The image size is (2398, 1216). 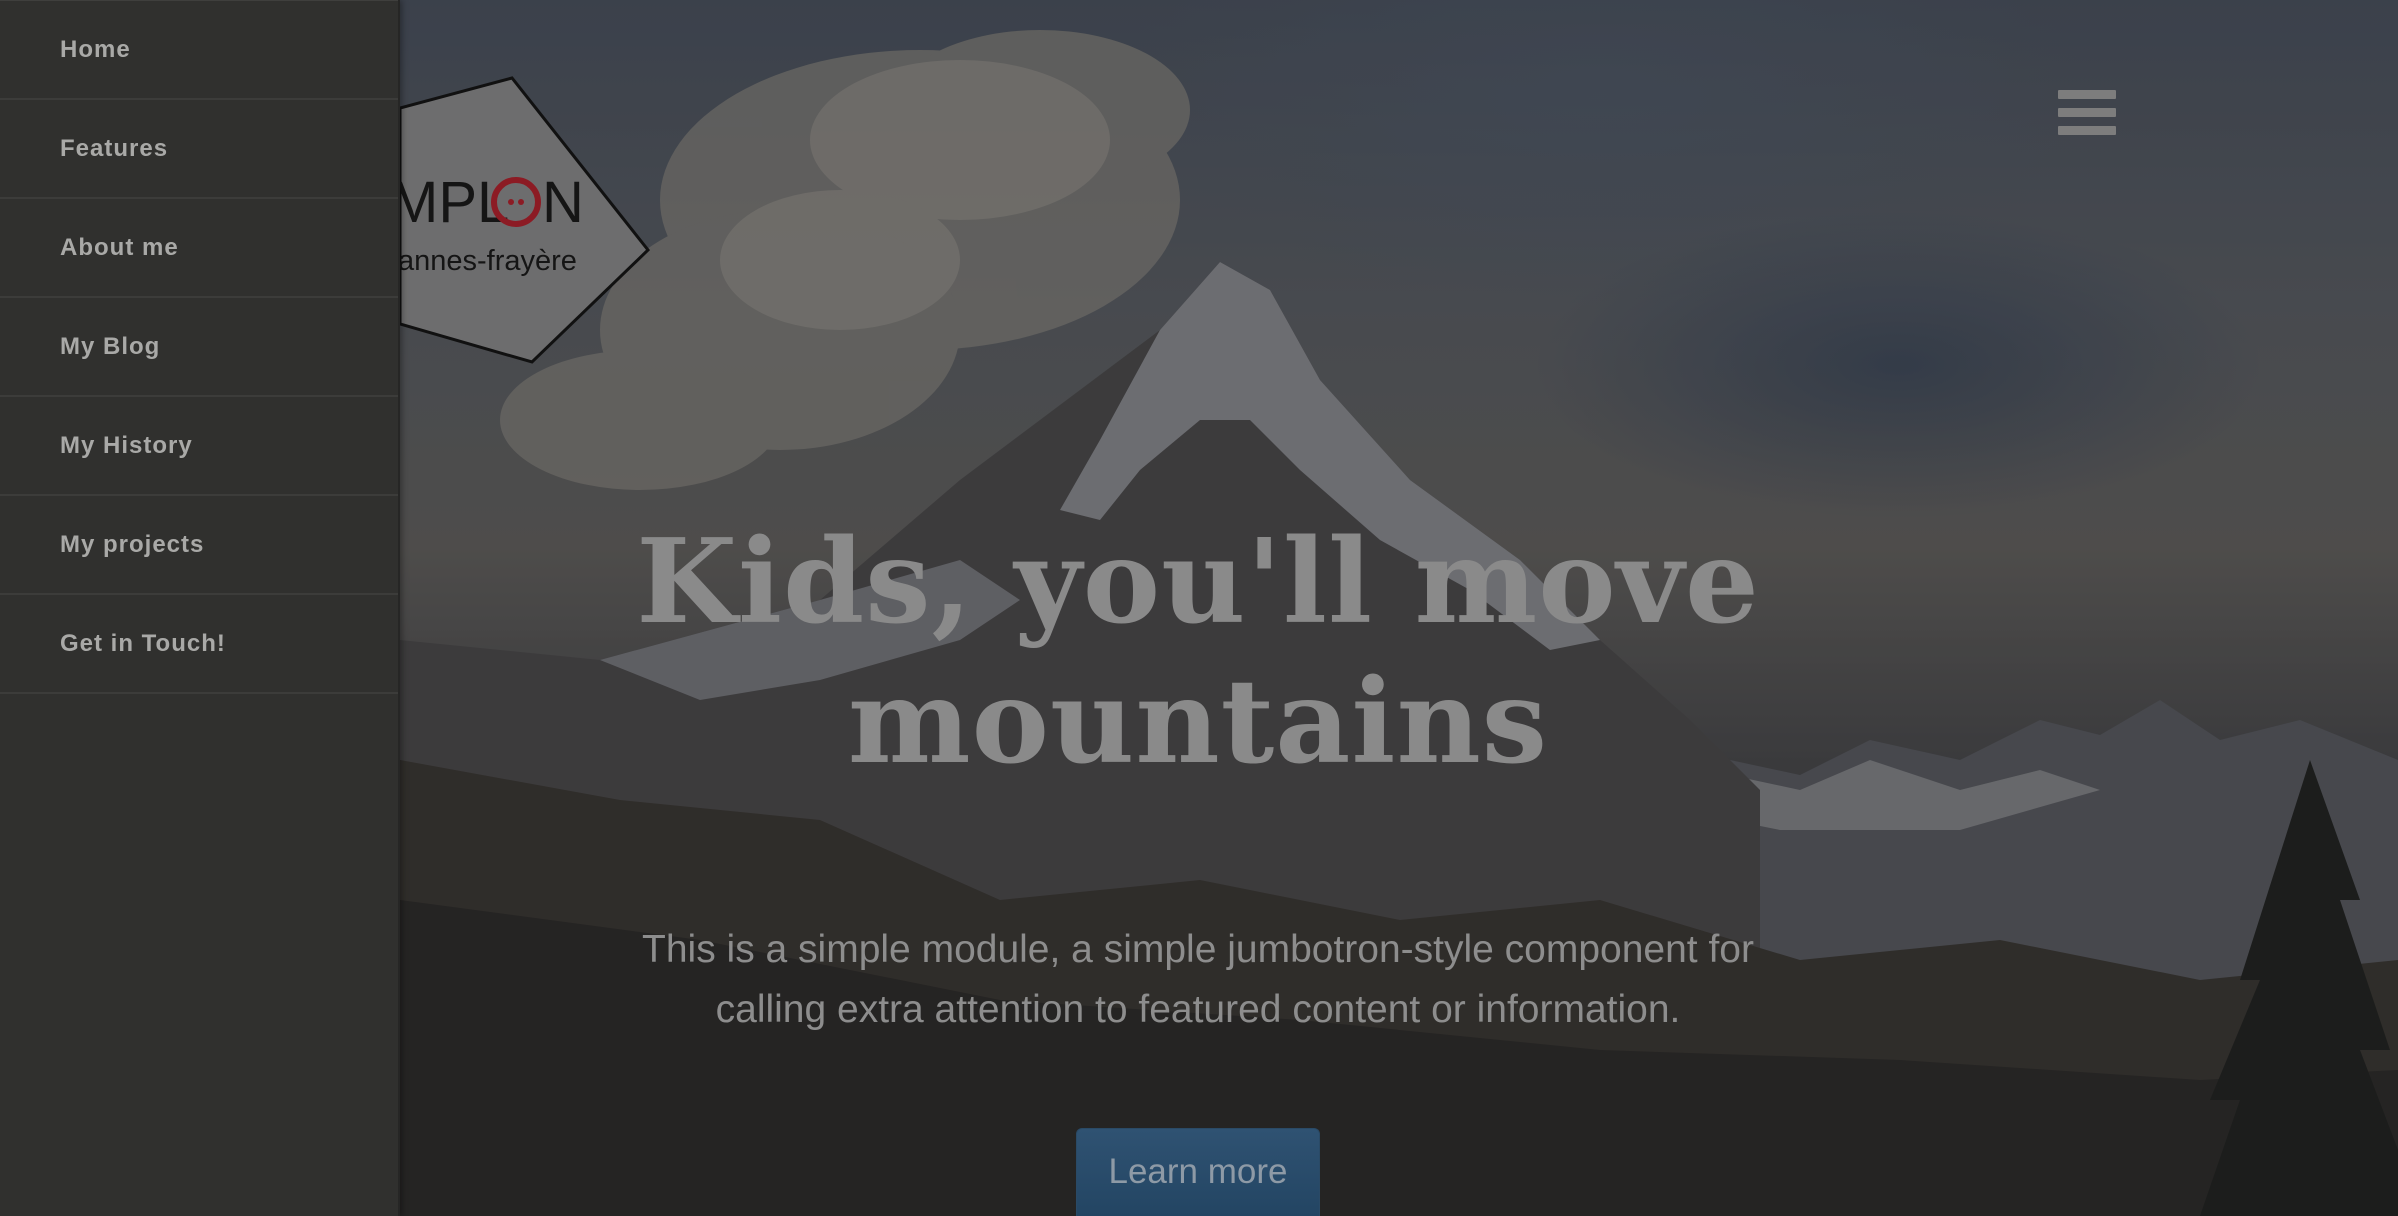 What do you see at coordinates (143, 643) in the screenshot?
I see `sidebar-item-label: Get in Touch!` at bounding box center [143, 643].